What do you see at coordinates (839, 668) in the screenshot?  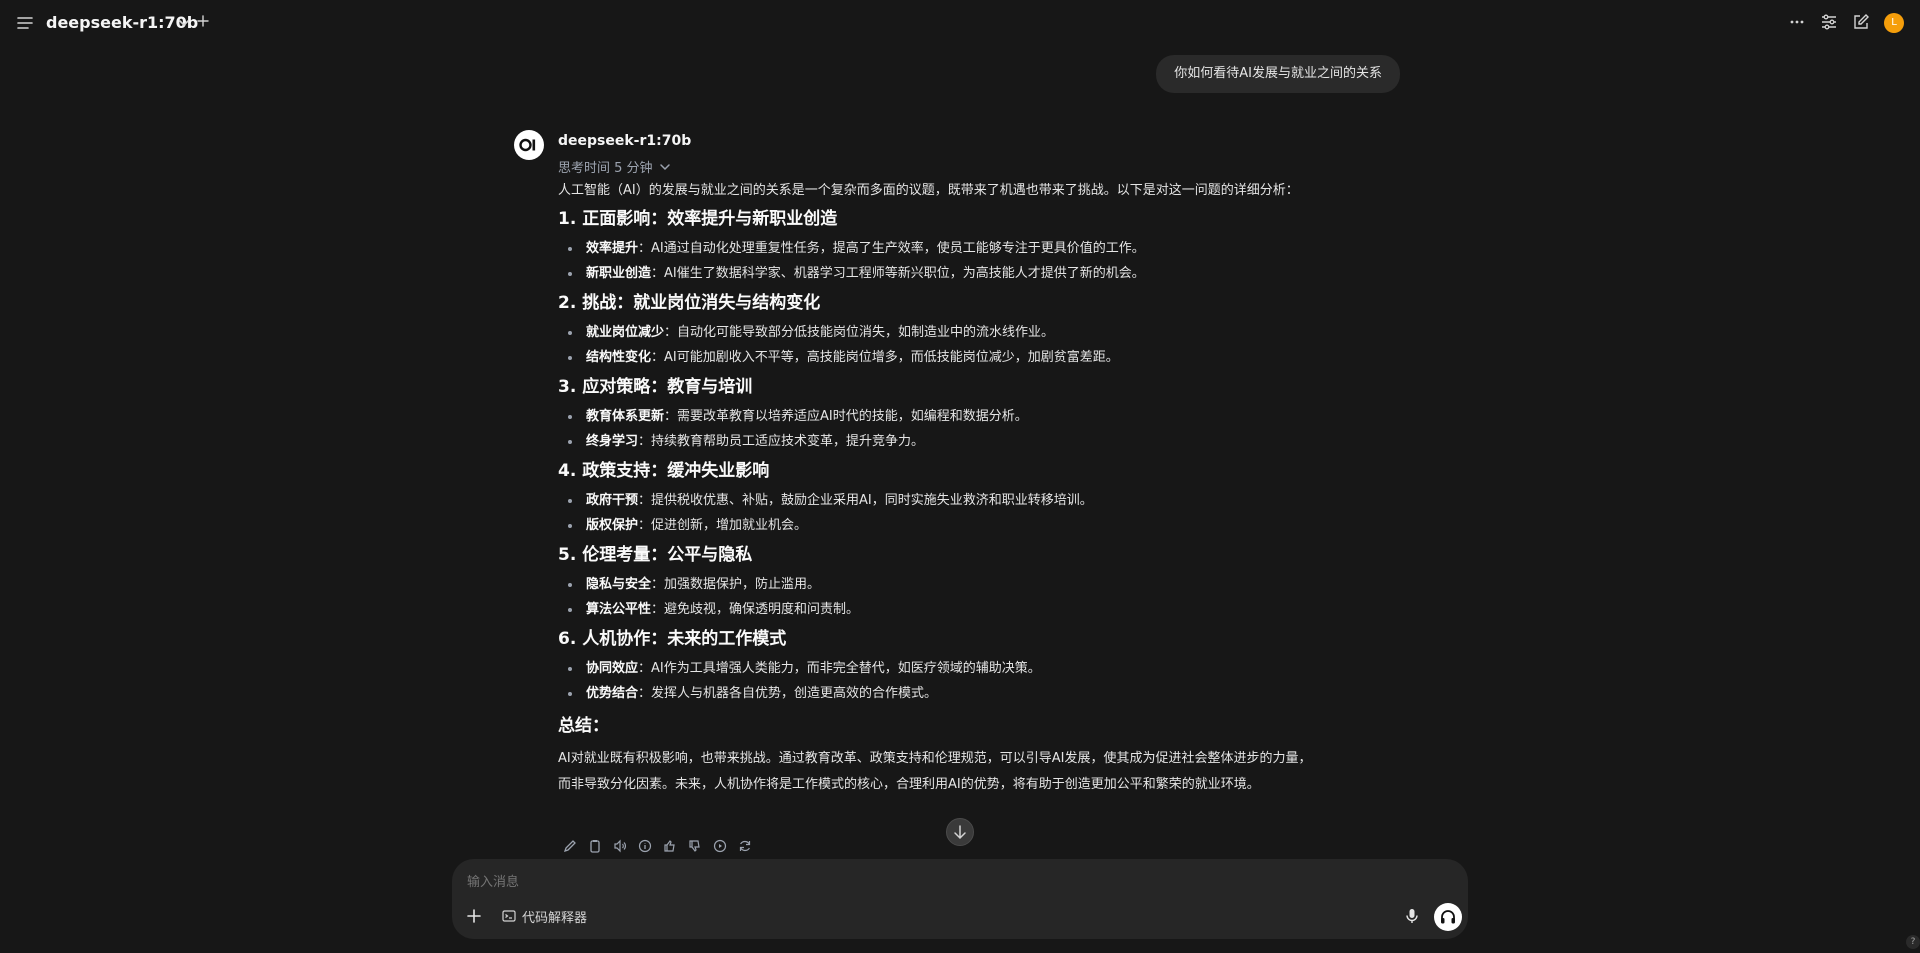 I see `list-item-text: ：AI作为工具增强人类能力，而非完全替代，如医疗领域的辅助决策。` at bounding box center [839, 668].